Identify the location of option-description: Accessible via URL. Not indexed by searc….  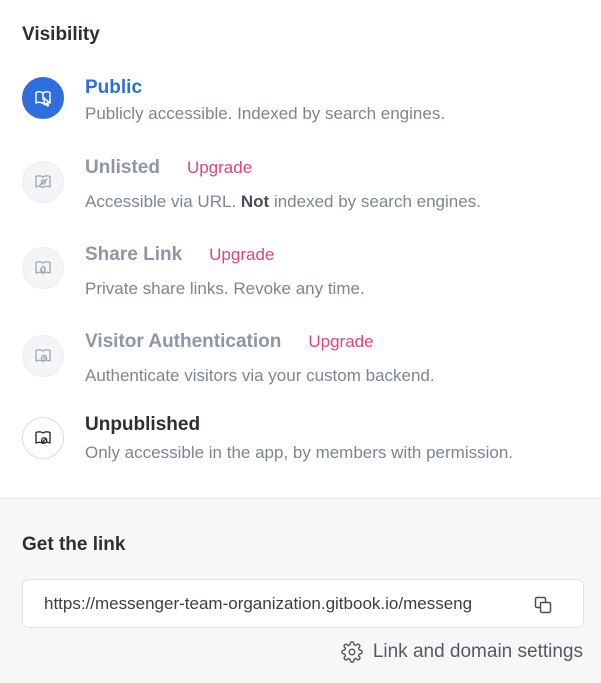
(283, 202).